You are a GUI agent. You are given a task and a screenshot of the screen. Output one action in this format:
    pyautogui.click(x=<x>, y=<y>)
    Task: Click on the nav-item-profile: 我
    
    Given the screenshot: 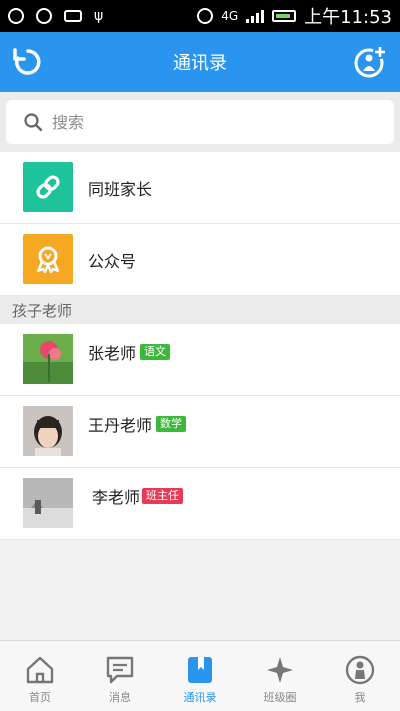 What is the action you would take?
    pyautogui.click(x=360, y=676)
    